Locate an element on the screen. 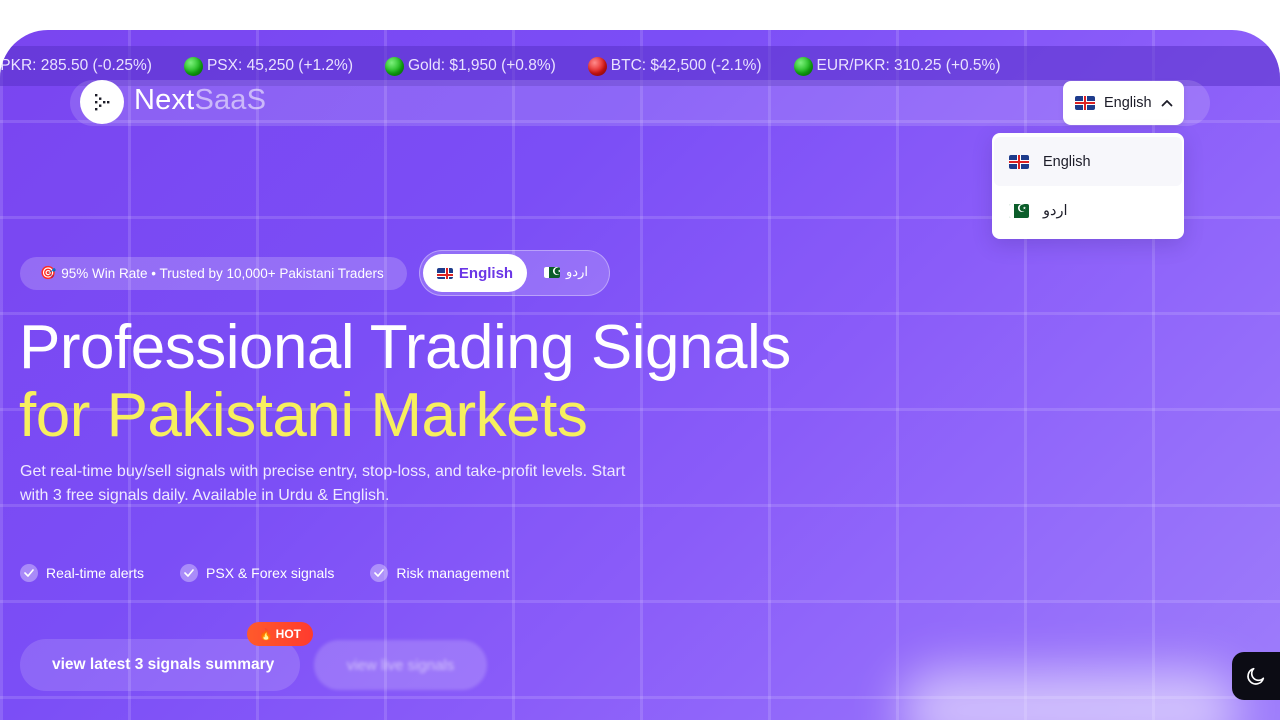 This screenshot has height=720, width=1280. feature-item: Real-time alerts is located at coordinates (82, 573).